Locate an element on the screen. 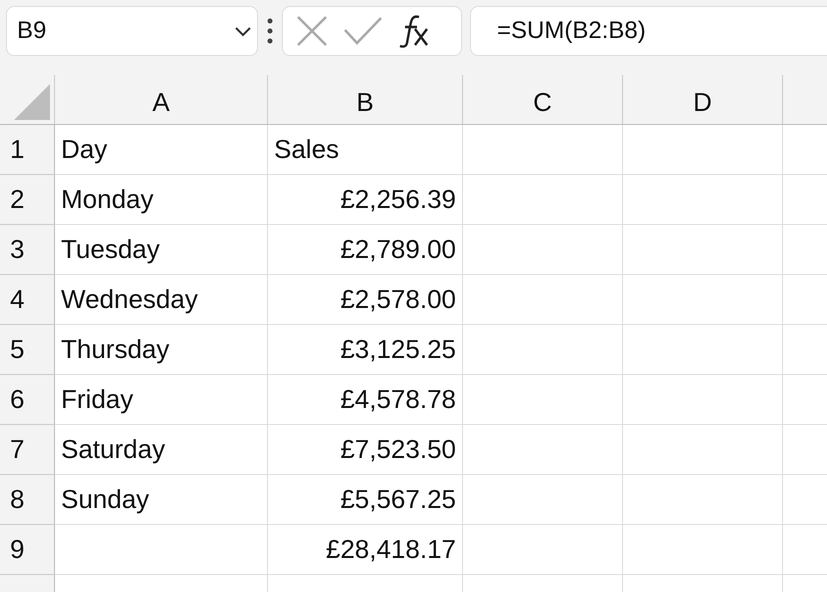  row-header: 7 is located at coordinates (27, 450).